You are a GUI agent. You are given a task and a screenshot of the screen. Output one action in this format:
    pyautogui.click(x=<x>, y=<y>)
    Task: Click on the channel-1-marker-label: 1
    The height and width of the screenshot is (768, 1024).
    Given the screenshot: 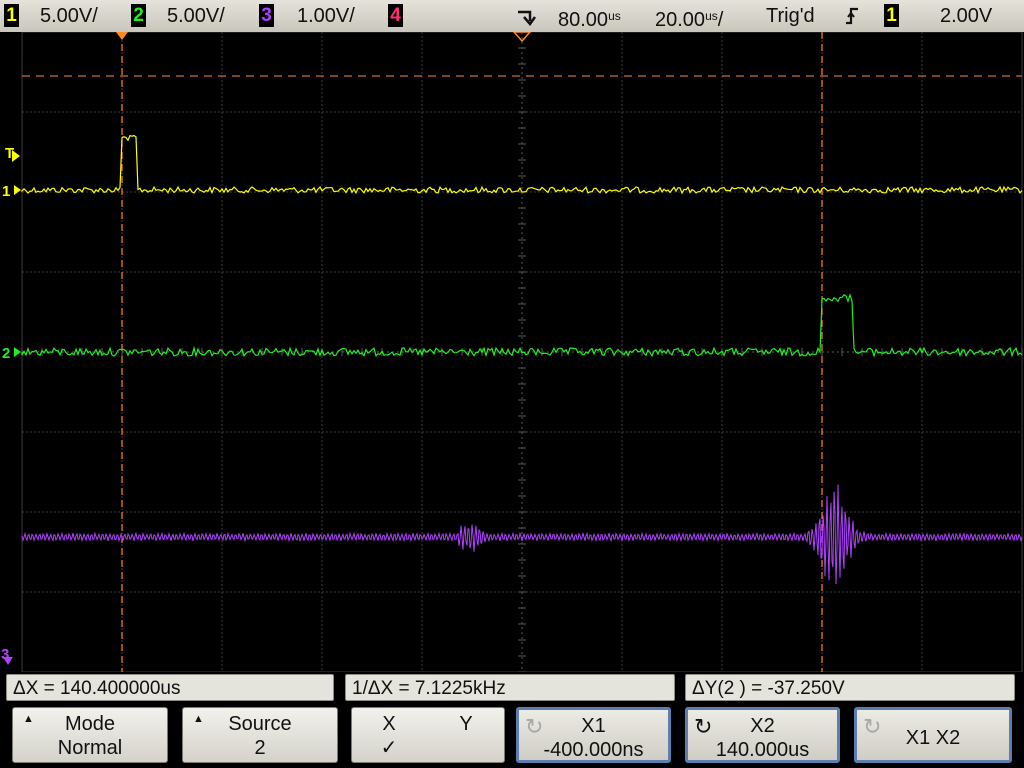 What is the action you would take?
    pyautogui.click(x=6, y=191)
    